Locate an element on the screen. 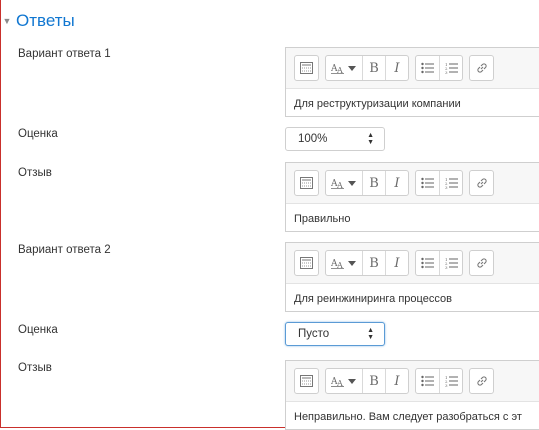  answer-1-text: Для реструктуризации компании is located at coordinates (377, 104).